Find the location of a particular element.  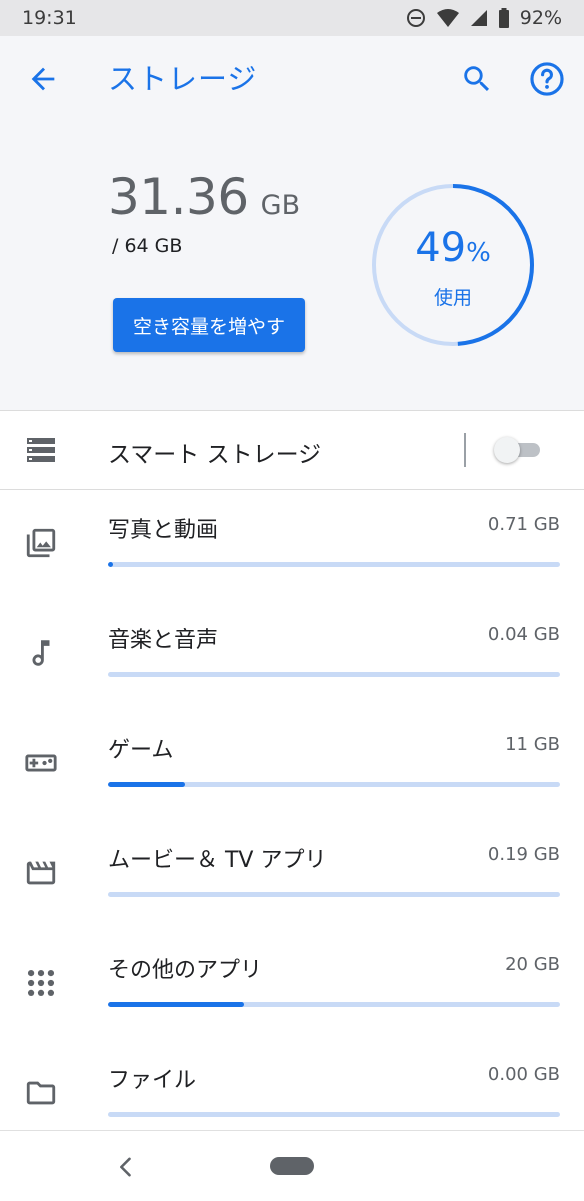

category-photos-videos: 写真と動画 0.71 GB is located at coordinates (292, 545).